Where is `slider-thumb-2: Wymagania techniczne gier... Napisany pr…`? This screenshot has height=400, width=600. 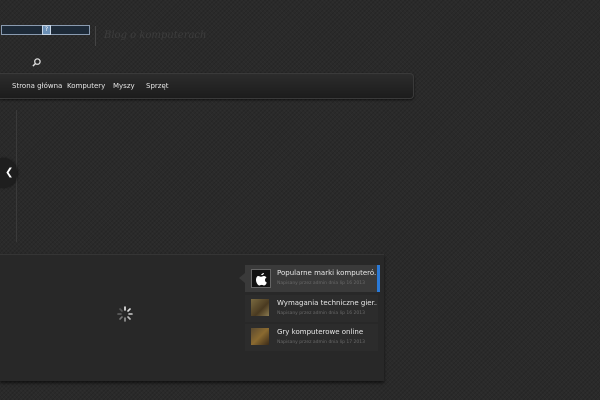
slider-thumb-2: Wymagania techniczne gier... Napisany pr… is located at coordinates (311, 308).